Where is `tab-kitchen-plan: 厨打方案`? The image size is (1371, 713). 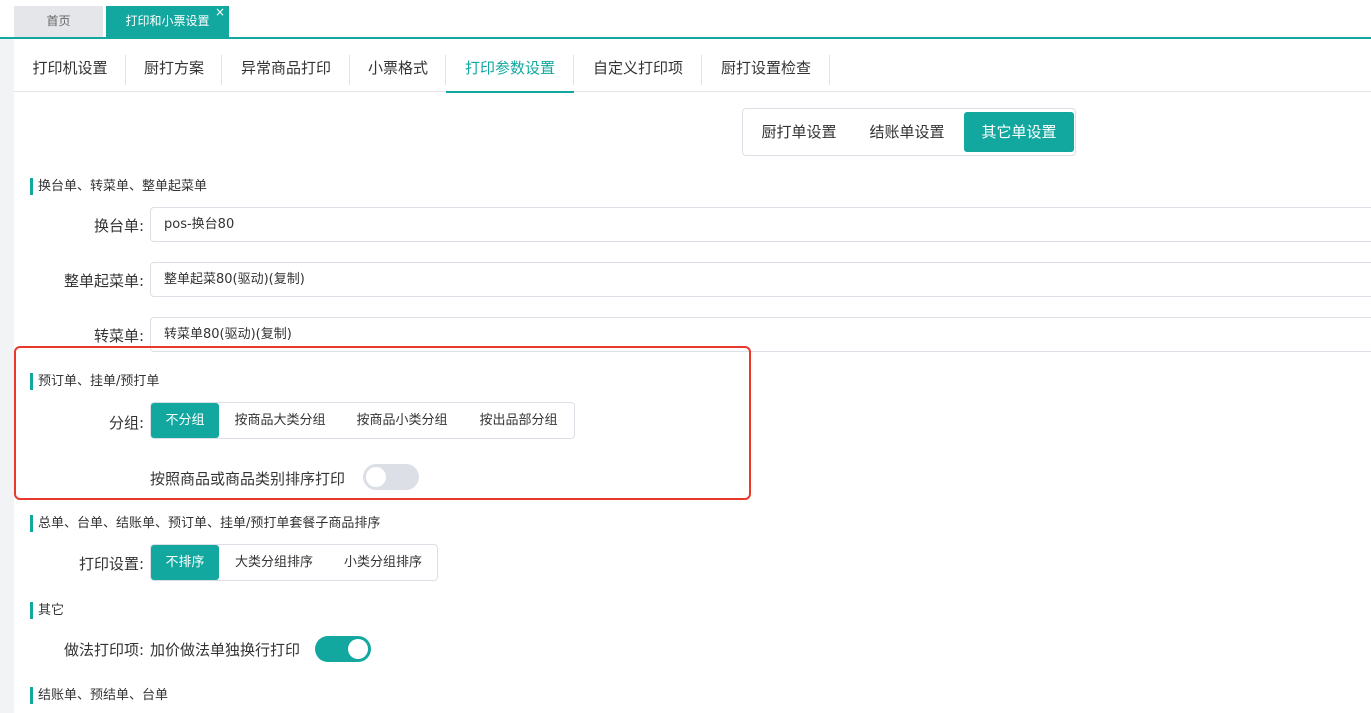 tab-kitchen-plan: 厨打方案 is located at coordinates (174, 69).